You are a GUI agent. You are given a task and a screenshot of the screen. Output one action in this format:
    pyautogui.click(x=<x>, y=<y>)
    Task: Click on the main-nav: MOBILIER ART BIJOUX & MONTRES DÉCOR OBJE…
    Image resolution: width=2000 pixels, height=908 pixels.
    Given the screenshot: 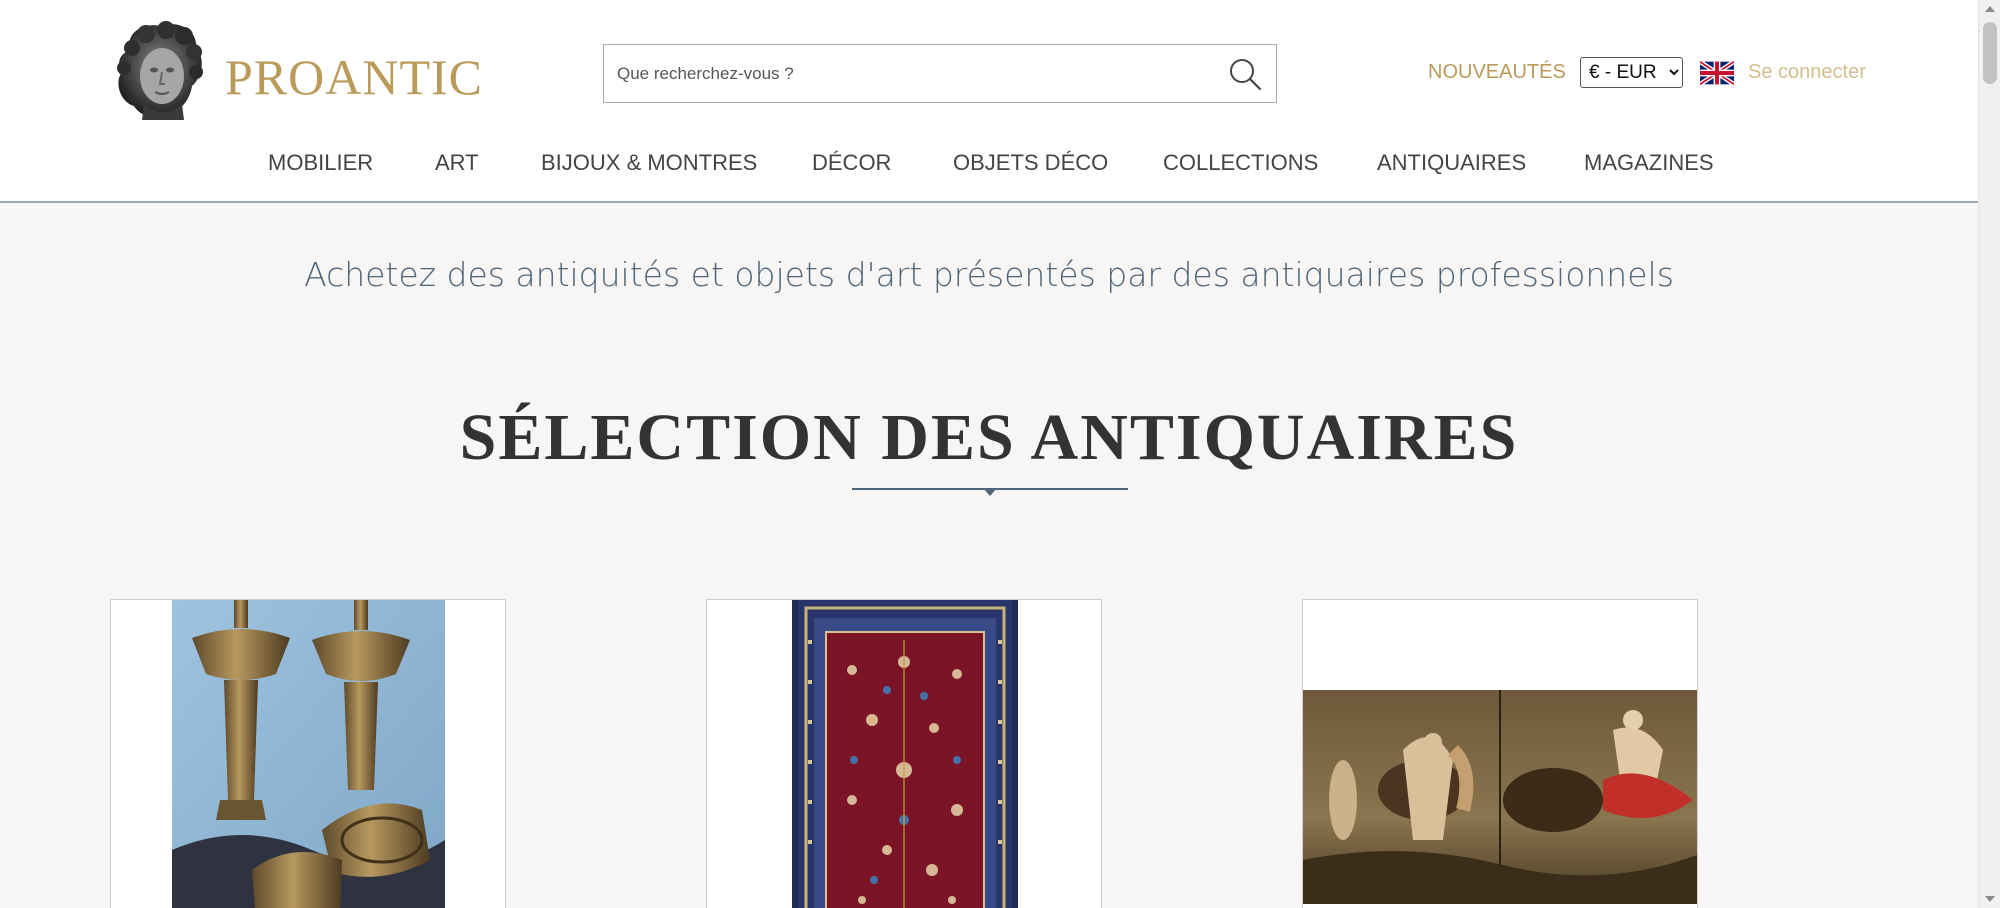 What is the action you would take?
    pyautogui.click(x=989, y=165)
    